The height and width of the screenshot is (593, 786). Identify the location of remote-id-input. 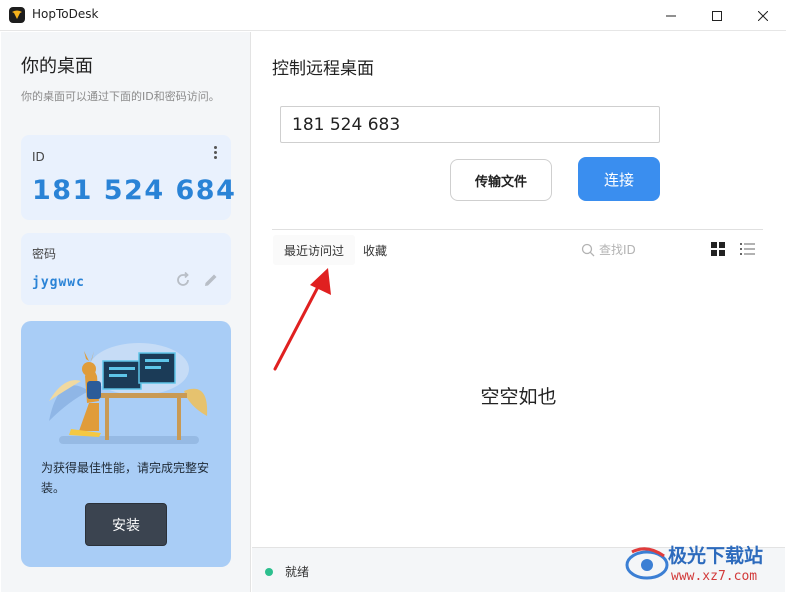
(470, 124).